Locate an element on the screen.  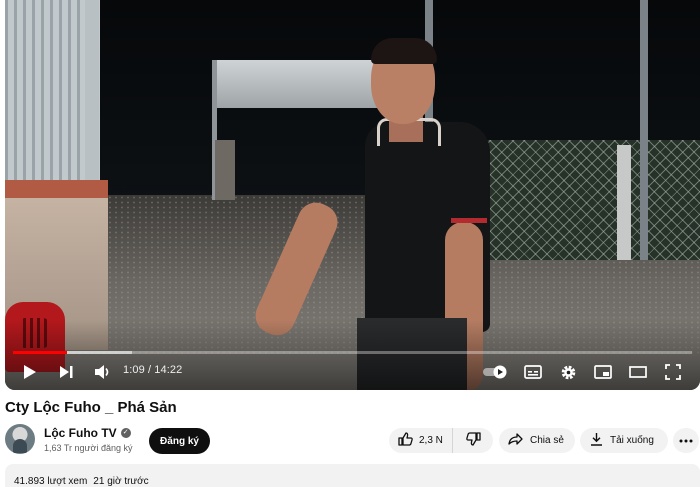
channel-name: Lộc Fuho TV is located at coordinates (80, 433).